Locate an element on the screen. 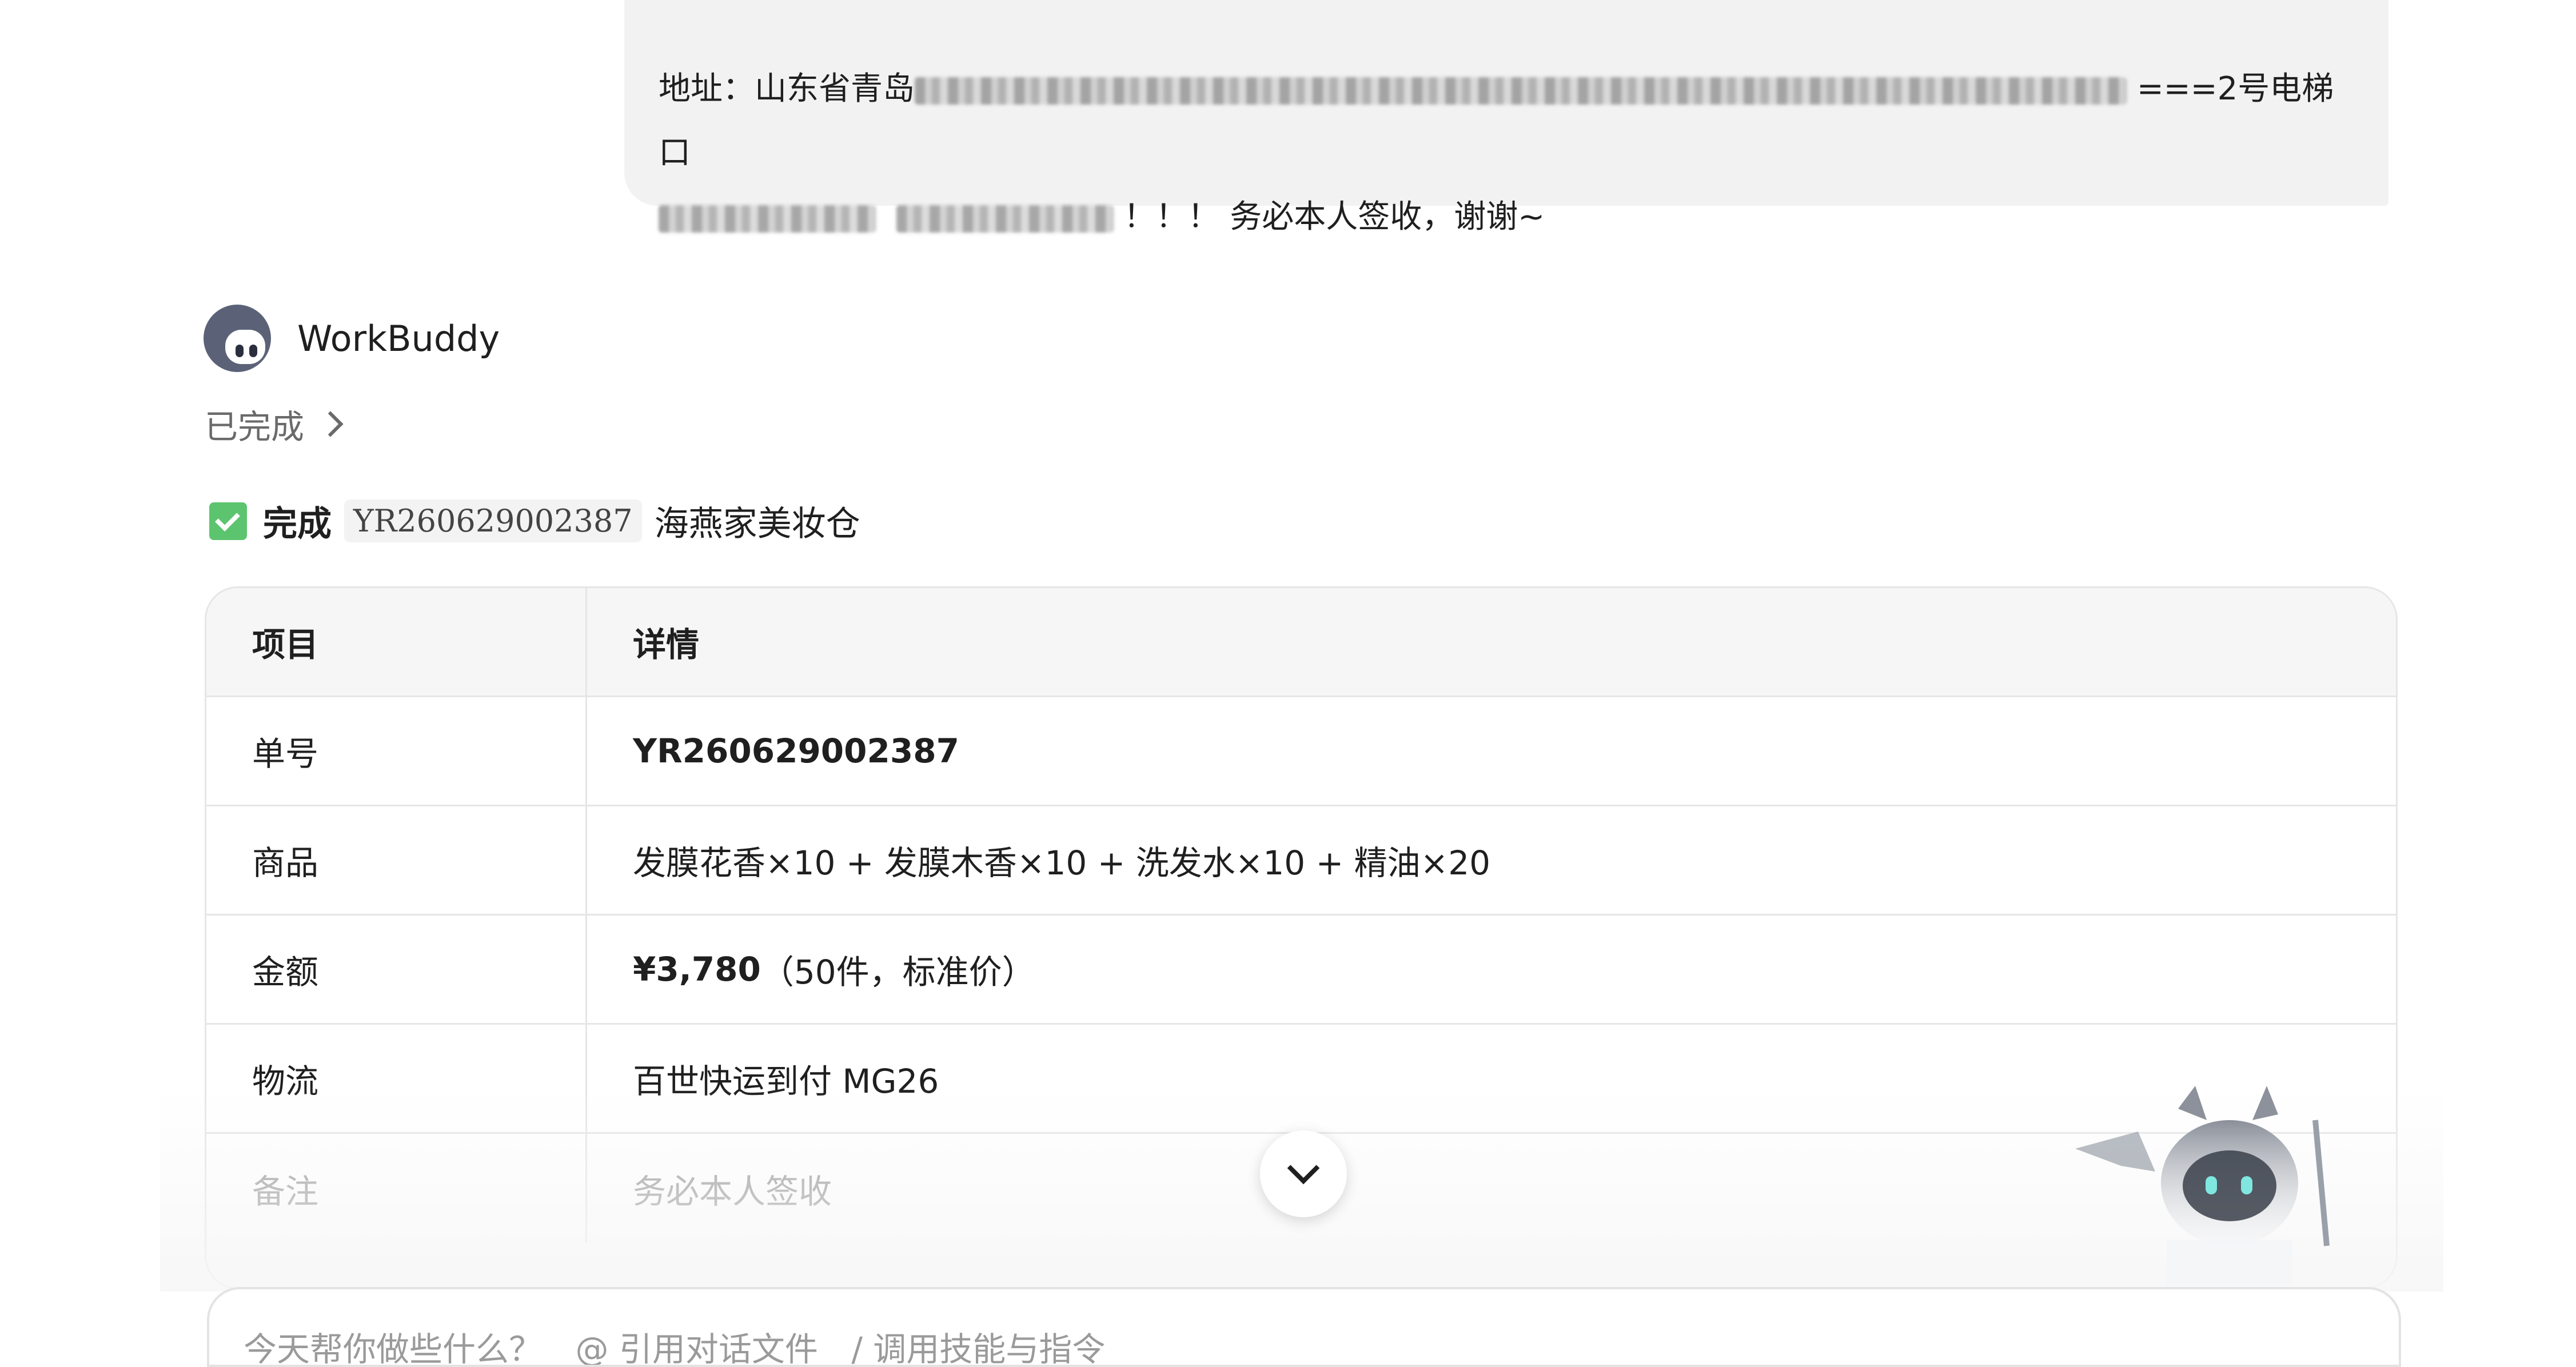  table-row: 商品 发膜花香×10 + 发膜木香×10 + 洗发水×10 + 精油×20 is located at coordinates (1301, 861).